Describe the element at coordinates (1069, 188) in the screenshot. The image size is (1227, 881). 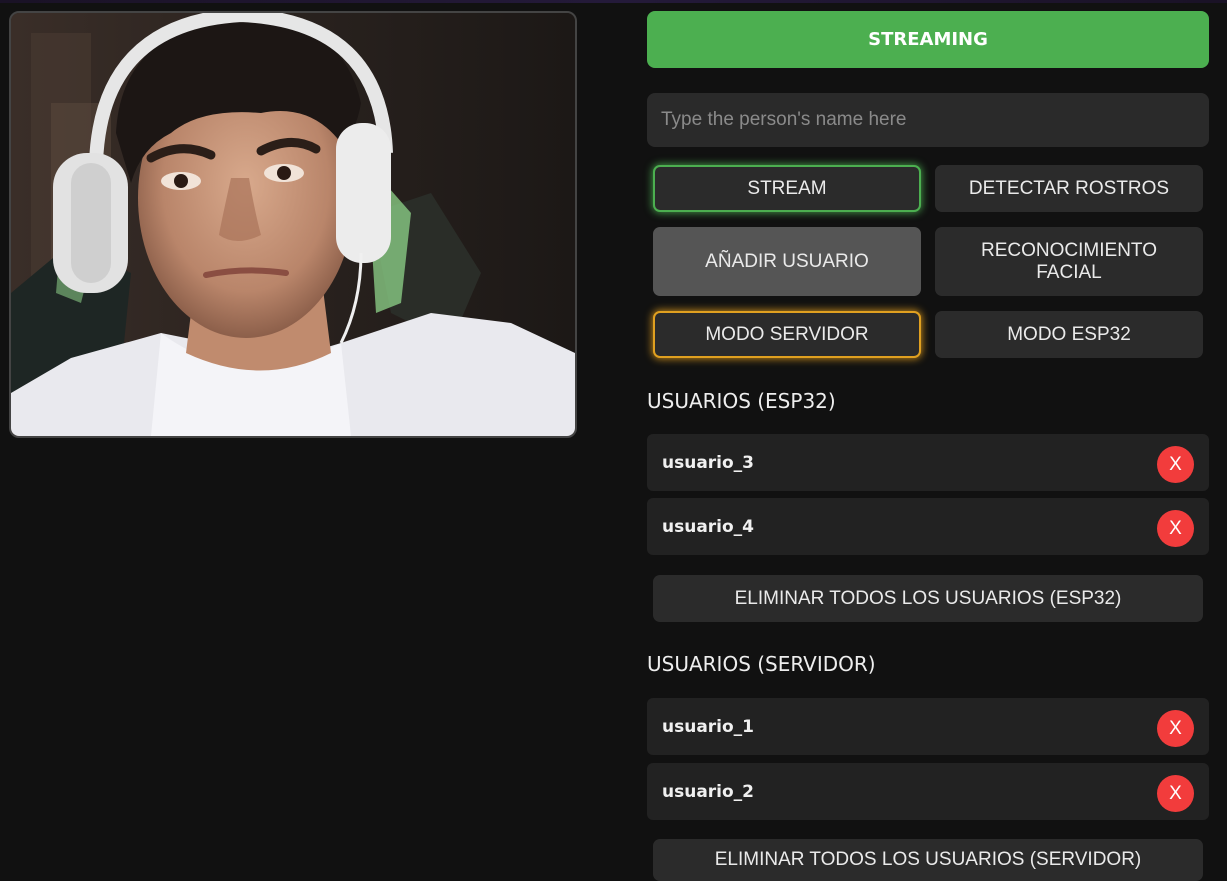
I see `detect-faces-button: DETECTAR ROSTROS` at that location.